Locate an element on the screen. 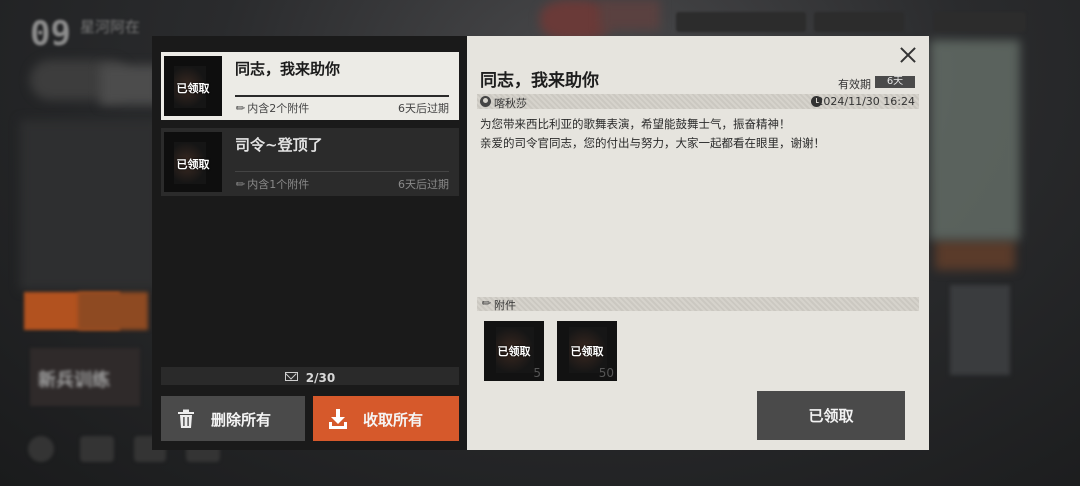  claimed-button: 已领取 is located at coordinates (831, 415).